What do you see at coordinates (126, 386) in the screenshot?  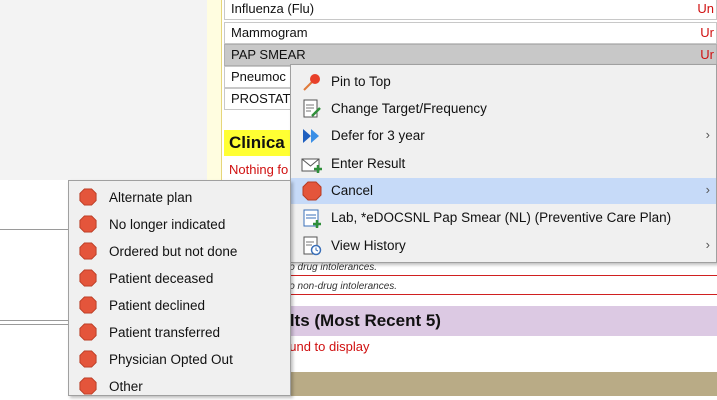 I see `submenu-item-label: Other` at bounding box center [126, 386].